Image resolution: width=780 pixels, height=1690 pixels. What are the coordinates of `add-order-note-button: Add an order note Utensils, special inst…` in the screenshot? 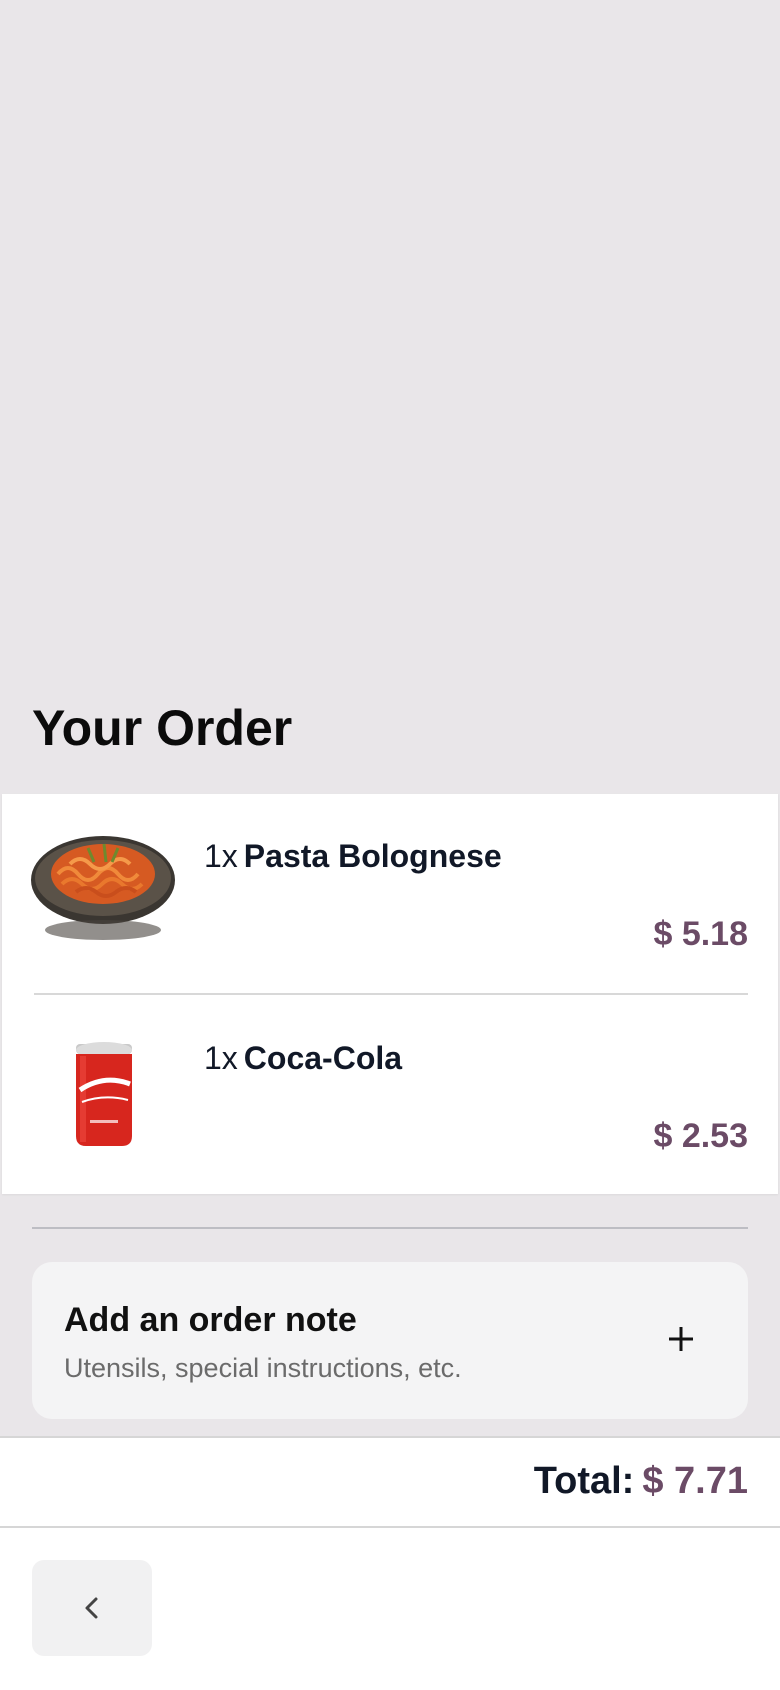 It's located at (390, 1340).